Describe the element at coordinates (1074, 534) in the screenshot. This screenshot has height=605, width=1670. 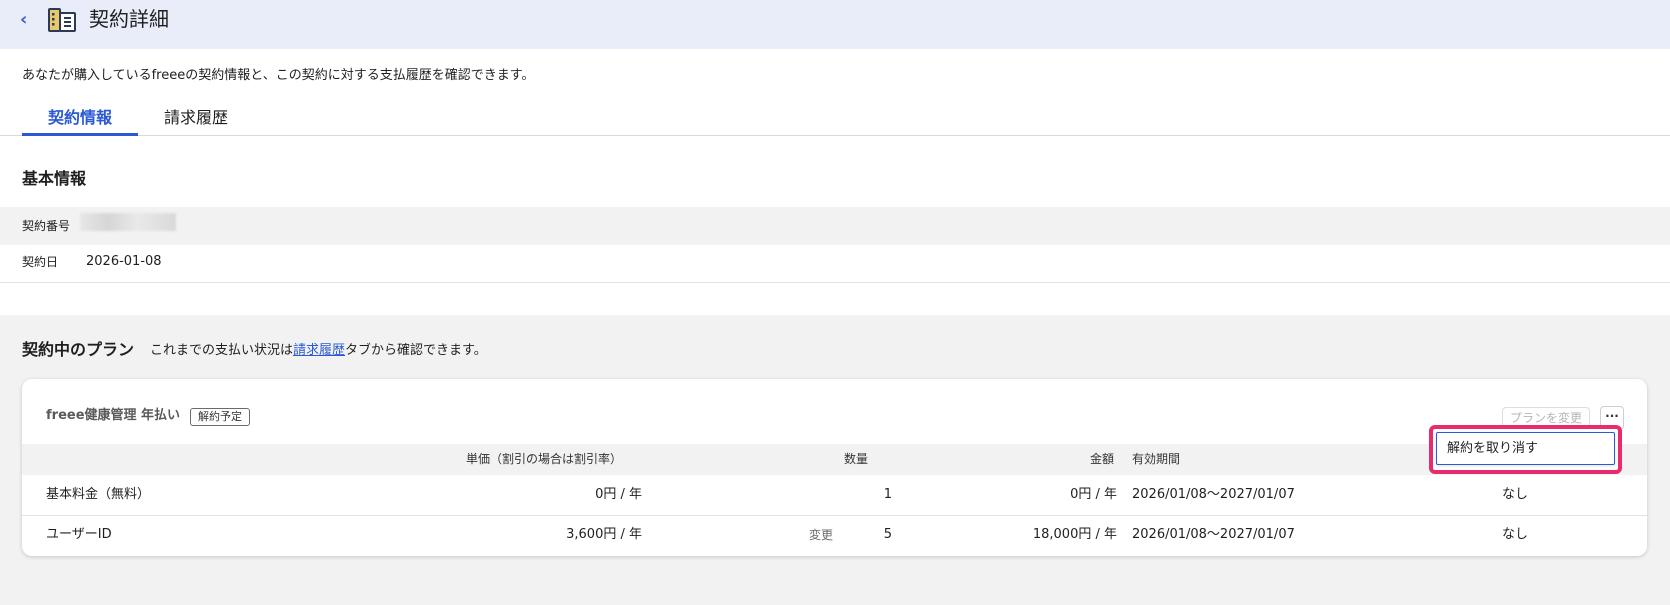
I see `row-amount: 18,000円 / 年` at that location.